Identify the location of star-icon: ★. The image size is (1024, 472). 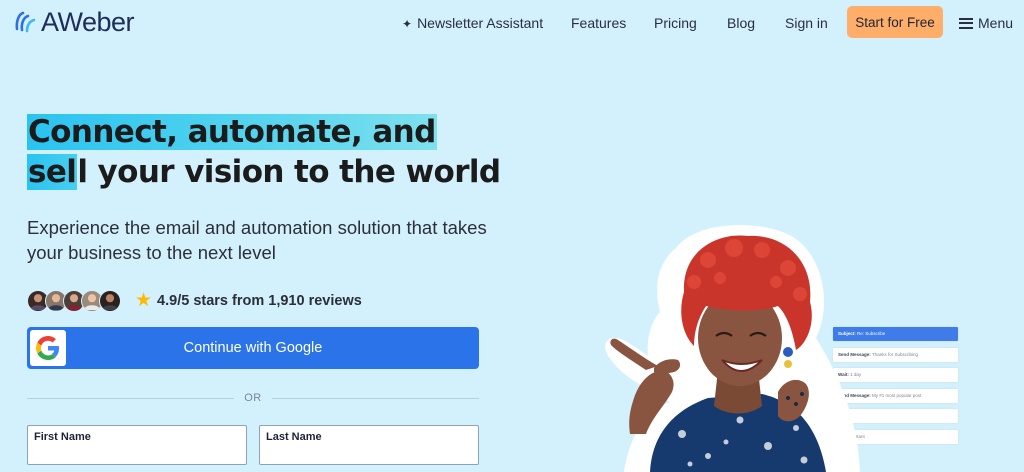
(144, 300).